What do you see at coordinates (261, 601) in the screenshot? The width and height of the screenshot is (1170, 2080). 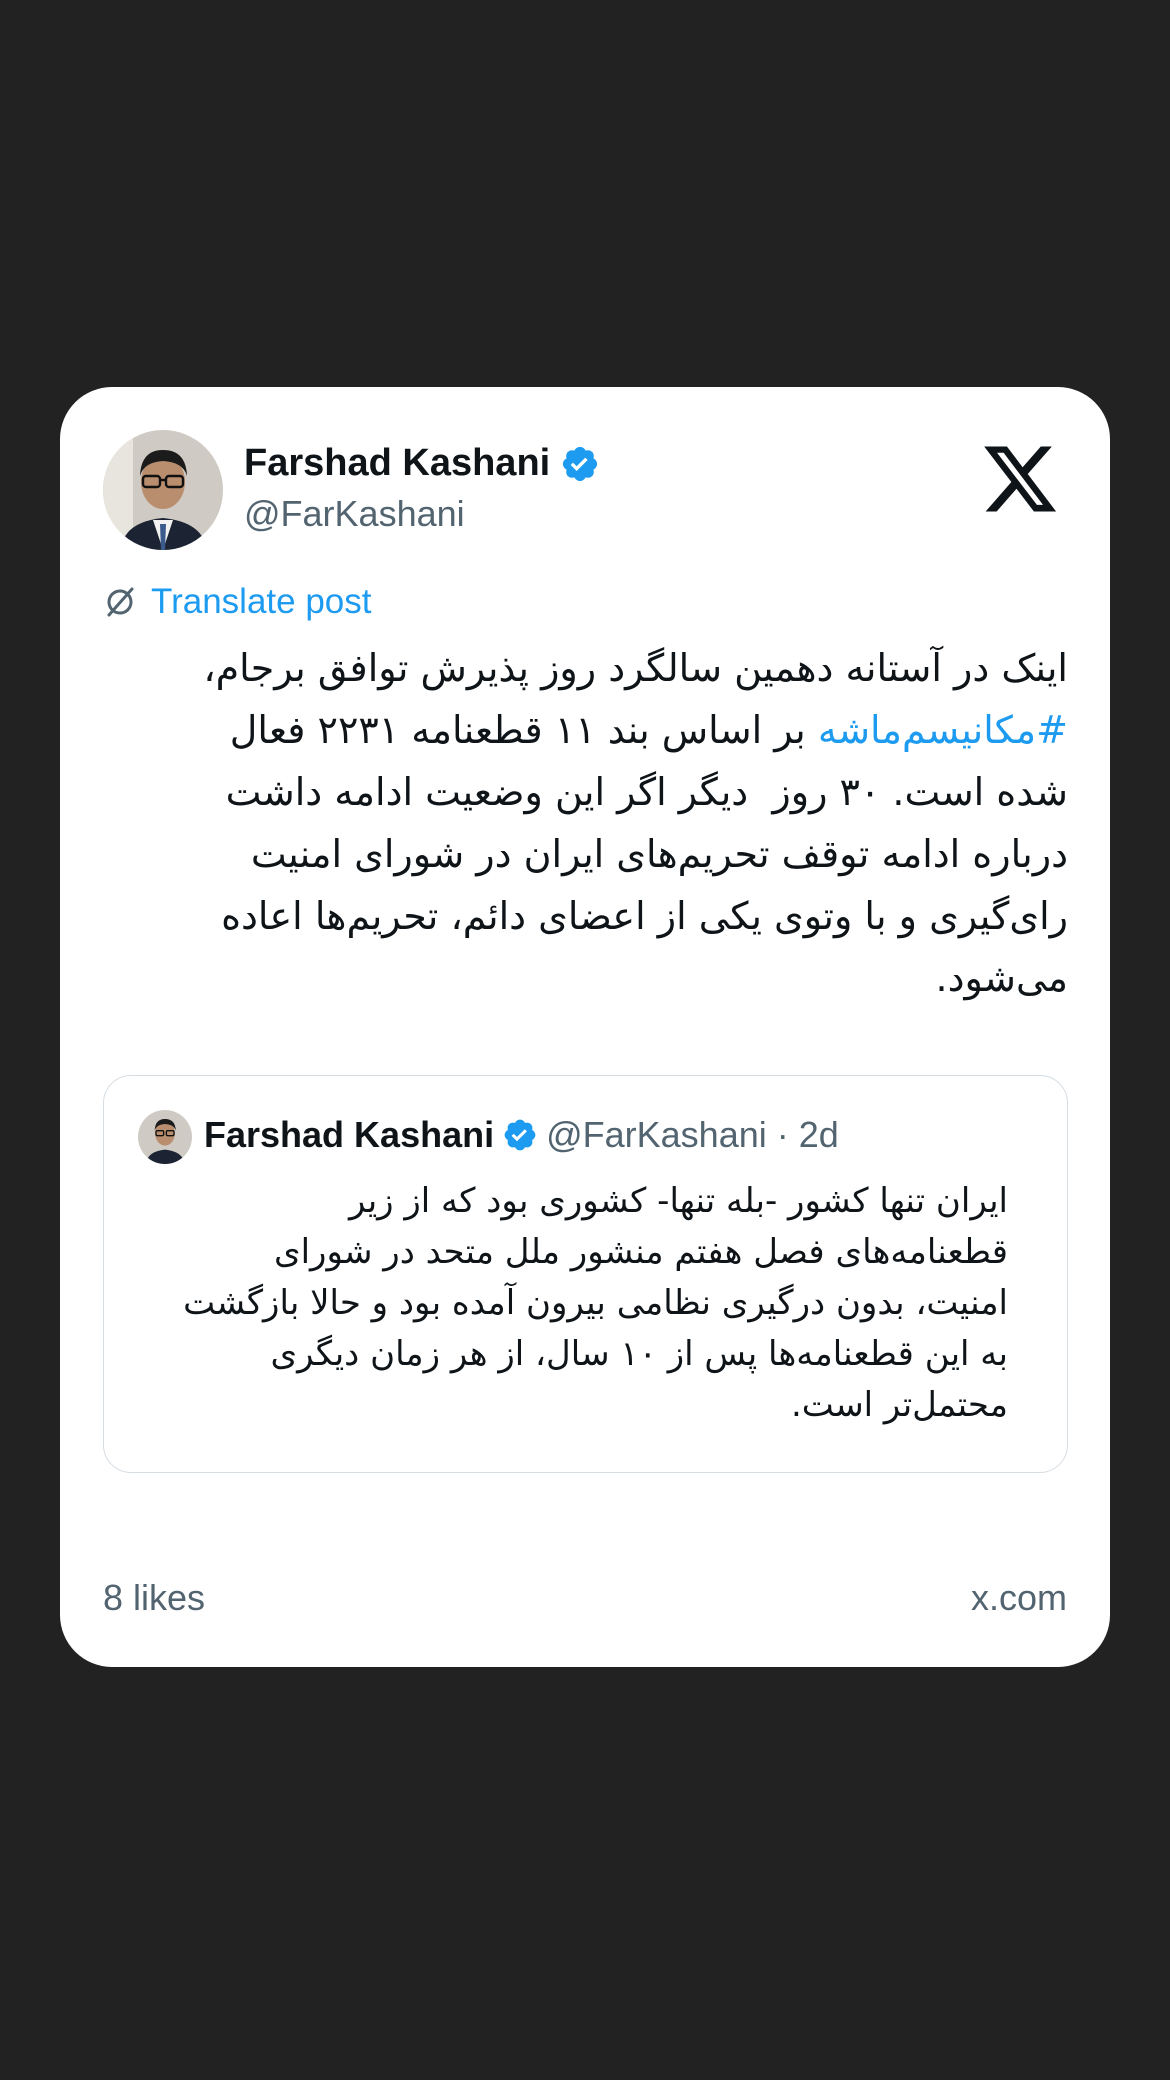 I see `translate-post-label: Translate post` at bounding box center [261, 601].